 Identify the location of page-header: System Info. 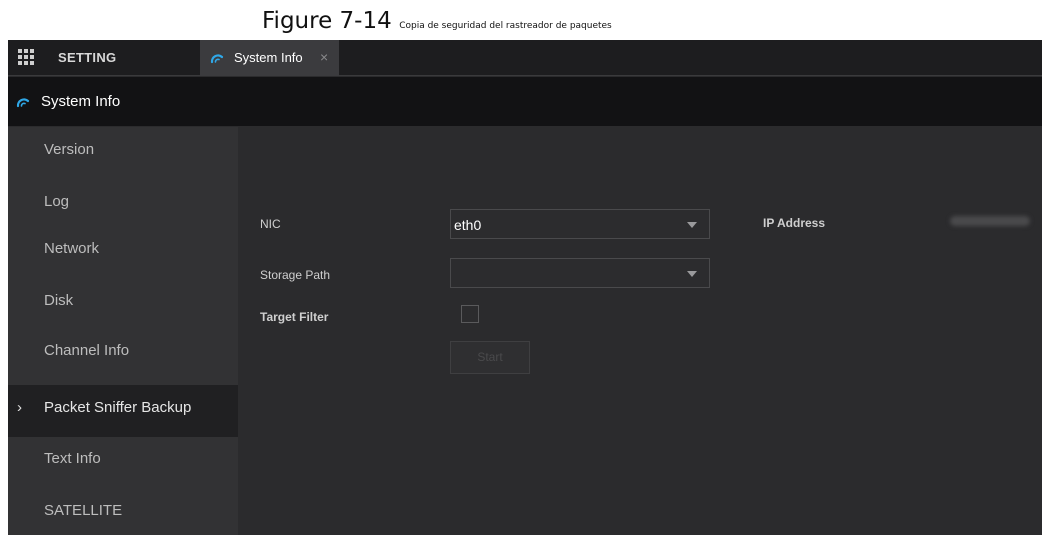
(525, 101).